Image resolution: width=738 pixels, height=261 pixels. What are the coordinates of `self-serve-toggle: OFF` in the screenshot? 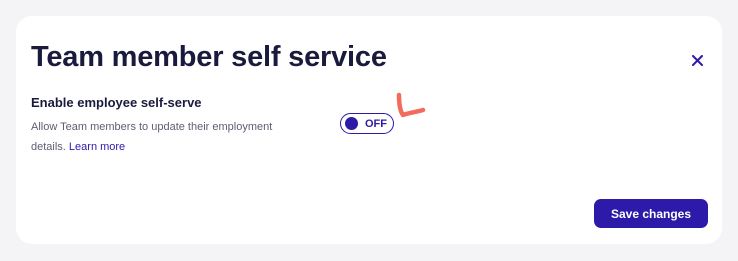 It's located at (367, 123).